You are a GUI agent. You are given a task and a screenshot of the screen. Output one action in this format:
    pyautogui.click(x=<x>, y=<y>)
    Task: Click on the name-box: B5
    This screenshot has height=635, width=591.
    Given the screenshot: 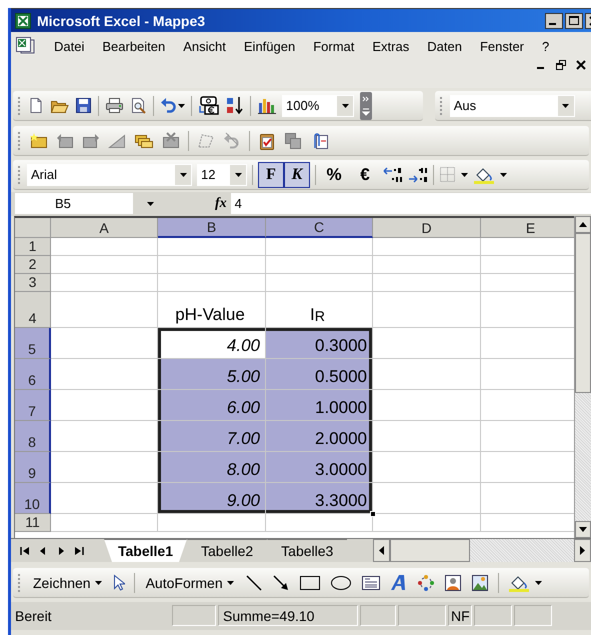 What is the action you would take?
    pyautogui.click(x=74, y=203)
    